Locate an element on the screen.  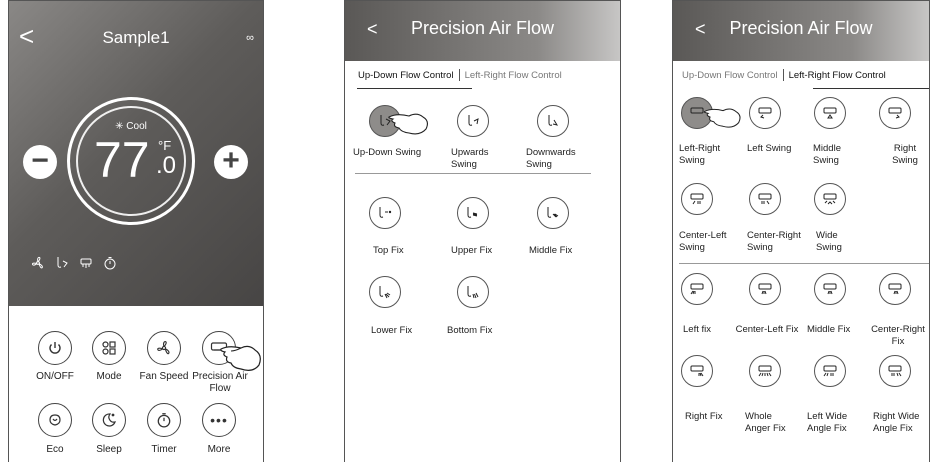
left-fix-button is located at coordinates (697, 289).